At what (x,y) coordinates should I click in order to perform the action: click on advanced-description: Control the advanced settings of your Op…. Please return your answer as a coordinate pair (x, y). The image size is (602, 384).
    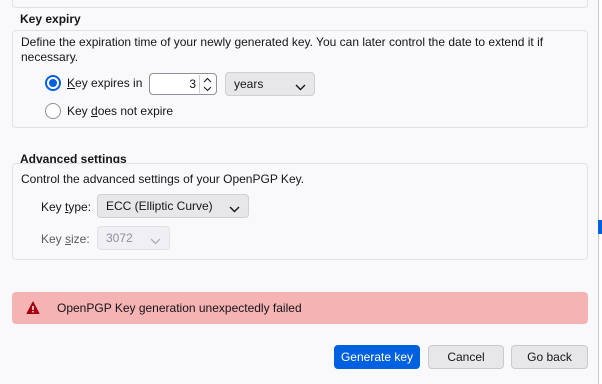
    Looking at the image, I should click on (163, 179).